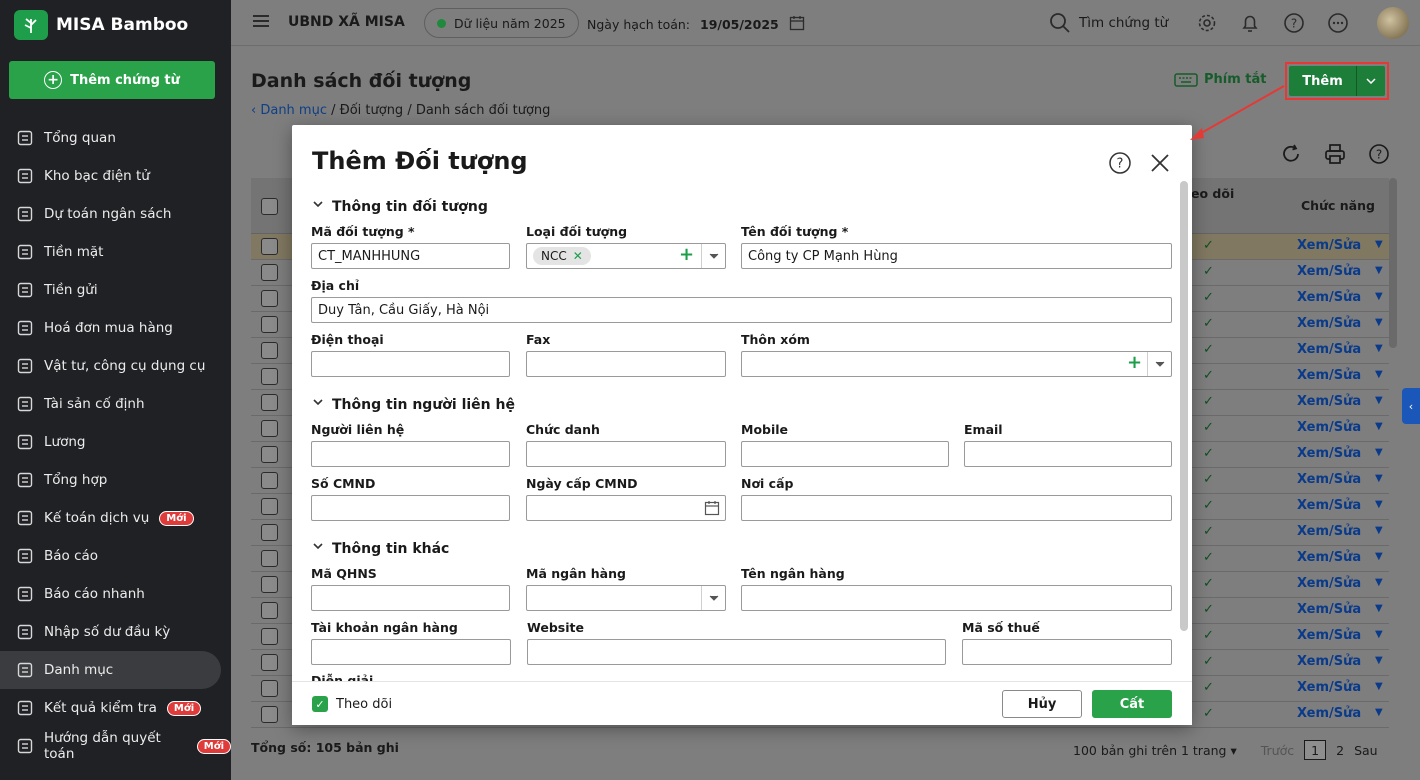  What do you see at coordinates (261, 21) in the screenshot?
I see `menu-icon` at bounding box center [261, 21].